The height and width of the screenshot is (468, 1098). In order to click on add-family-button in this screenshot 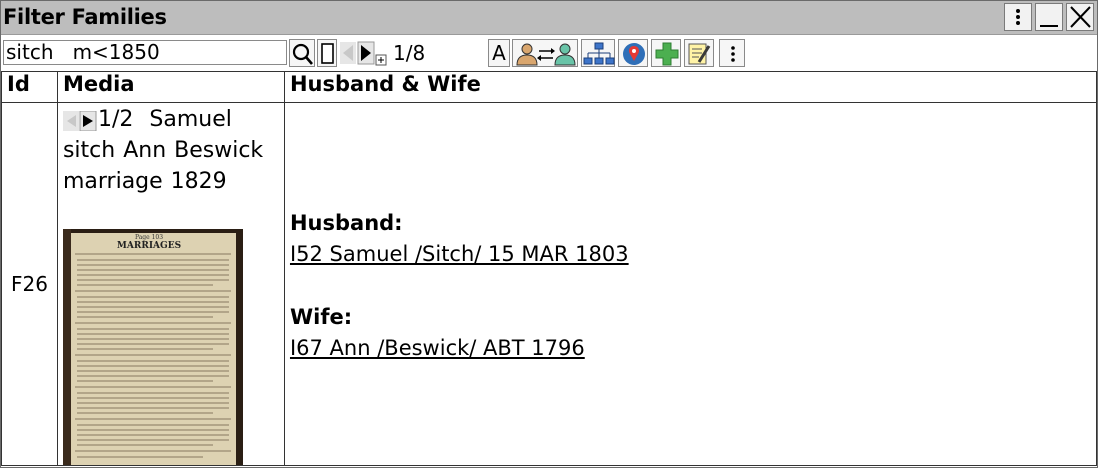, I will do `click(666, 53)`.